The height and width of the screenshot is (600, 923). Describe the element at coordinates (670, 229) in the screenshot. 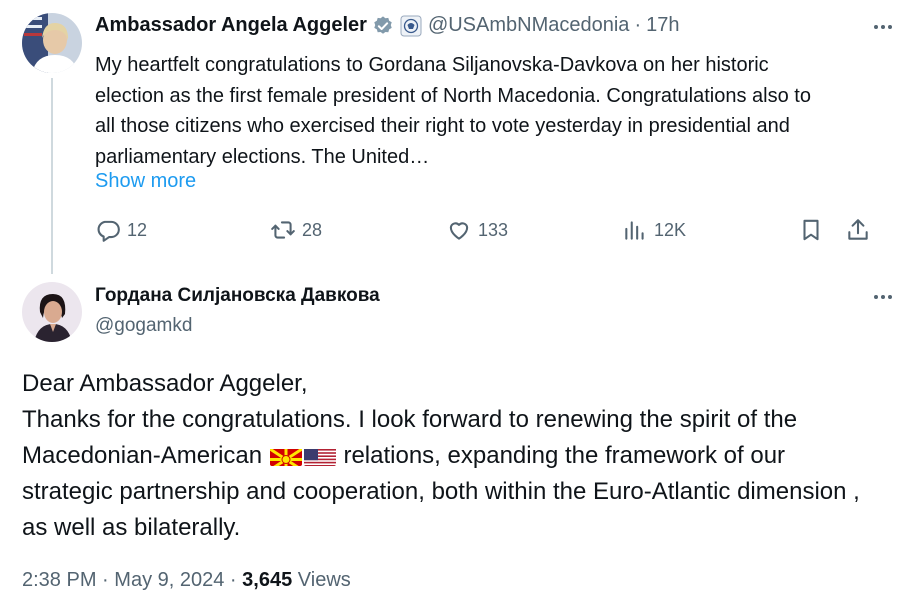

I see `views-count: 12K` at that location.